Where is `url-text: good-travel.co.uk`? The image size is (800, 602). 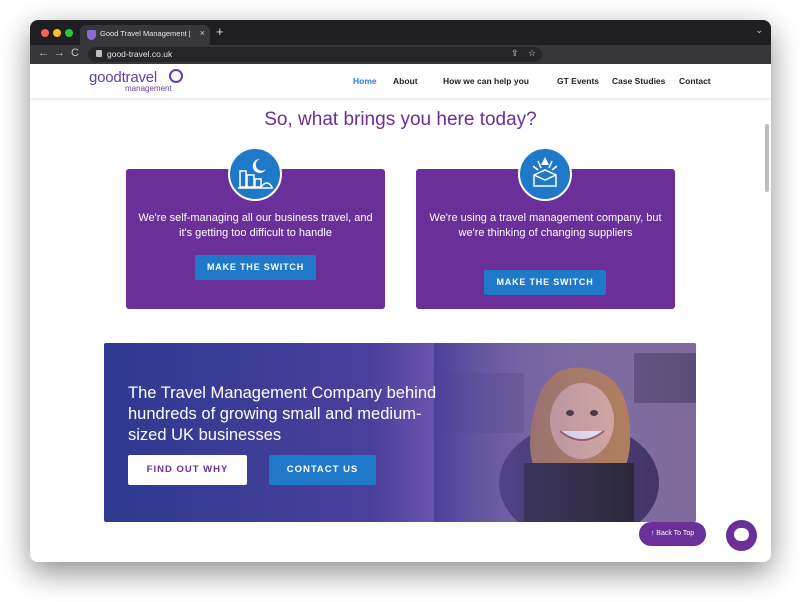 url-text: good-travel.co.uk is located at coordinates (139, 54).